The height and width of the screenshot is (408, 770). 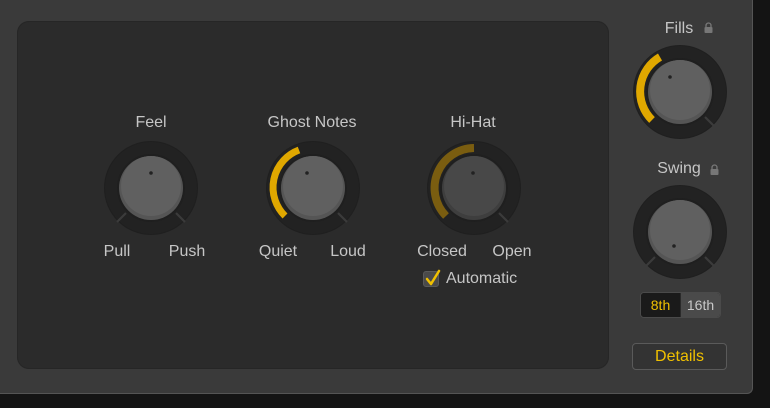 I want to click on swing-knob, so click(x=680, y=232).